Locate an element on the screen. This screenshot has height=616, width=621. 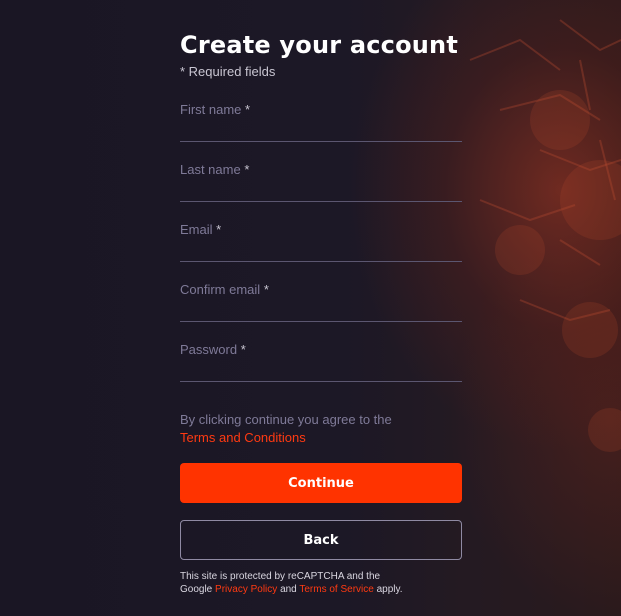
first-name-field: First name * is located at coordinates (321, 121).